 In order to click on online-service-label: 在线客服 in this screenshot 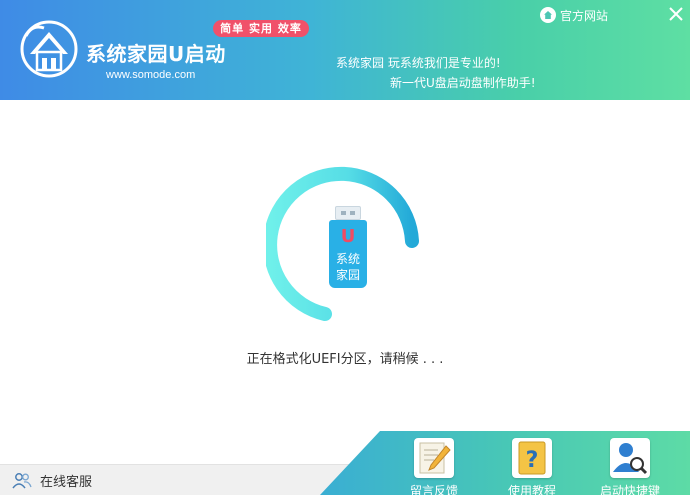, I will do `click(66, 482)`.